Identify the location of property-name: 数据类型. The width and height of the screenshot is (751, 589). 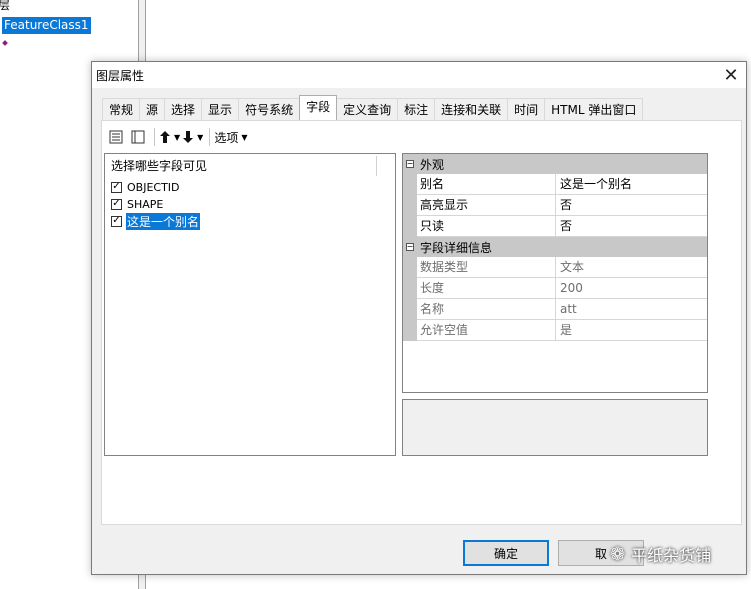
(486, 267).